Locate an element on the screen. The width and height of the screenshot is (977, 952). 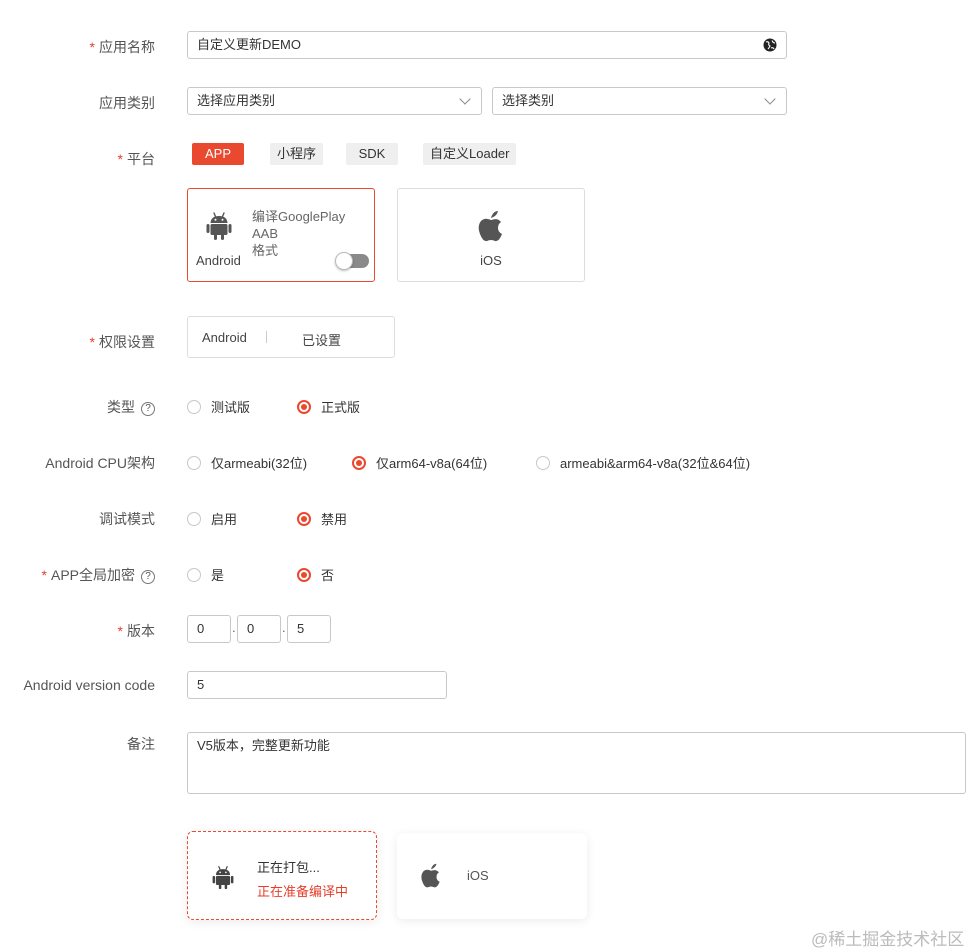
sub-category-select: 选择类别 is located at coordinates (639, 101).